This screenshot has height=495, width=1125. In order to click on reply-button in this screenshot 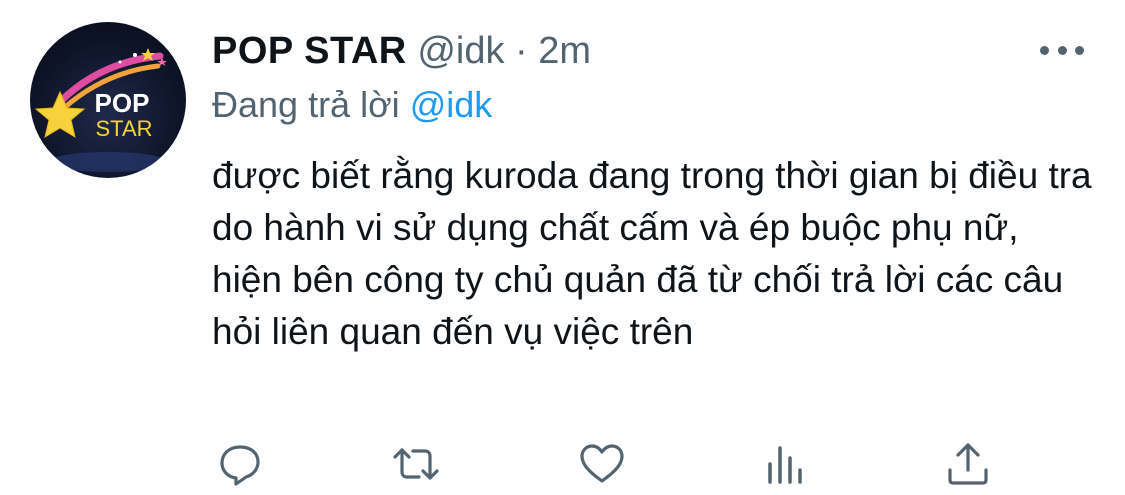, I will do `click(240, 464)`.